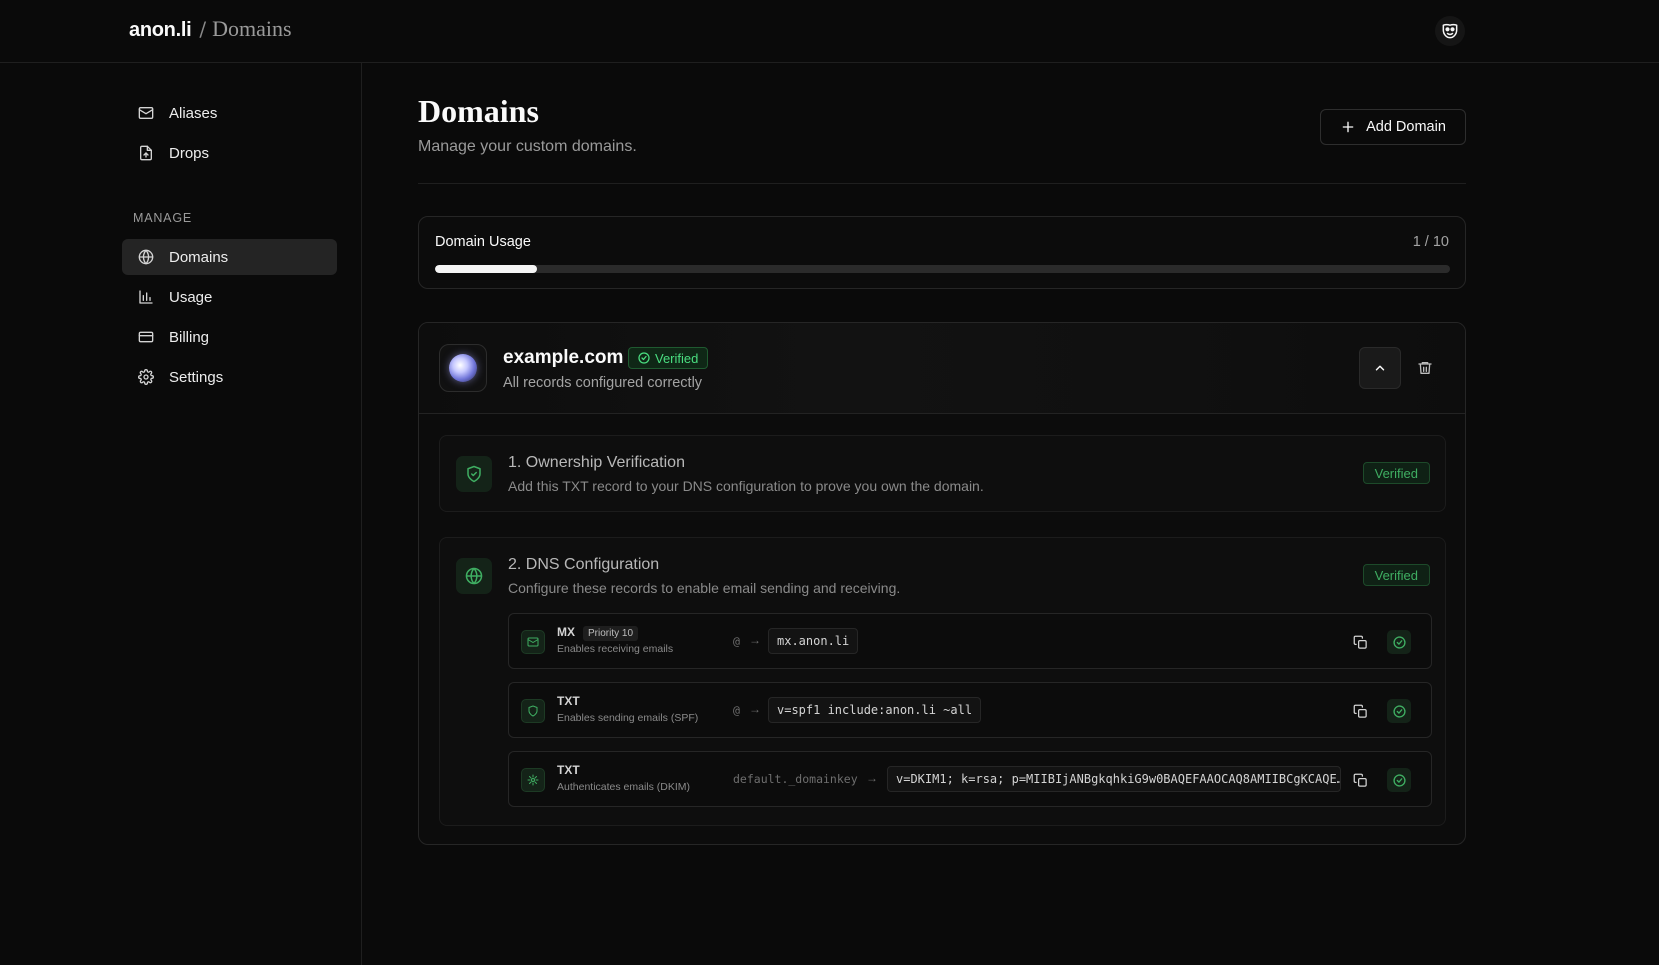 This screenshot has width=1659, height=965. Describe the element at coordinates (199, 257) in the screenshot. I see `sidebar-item-label: Domains` at that location.